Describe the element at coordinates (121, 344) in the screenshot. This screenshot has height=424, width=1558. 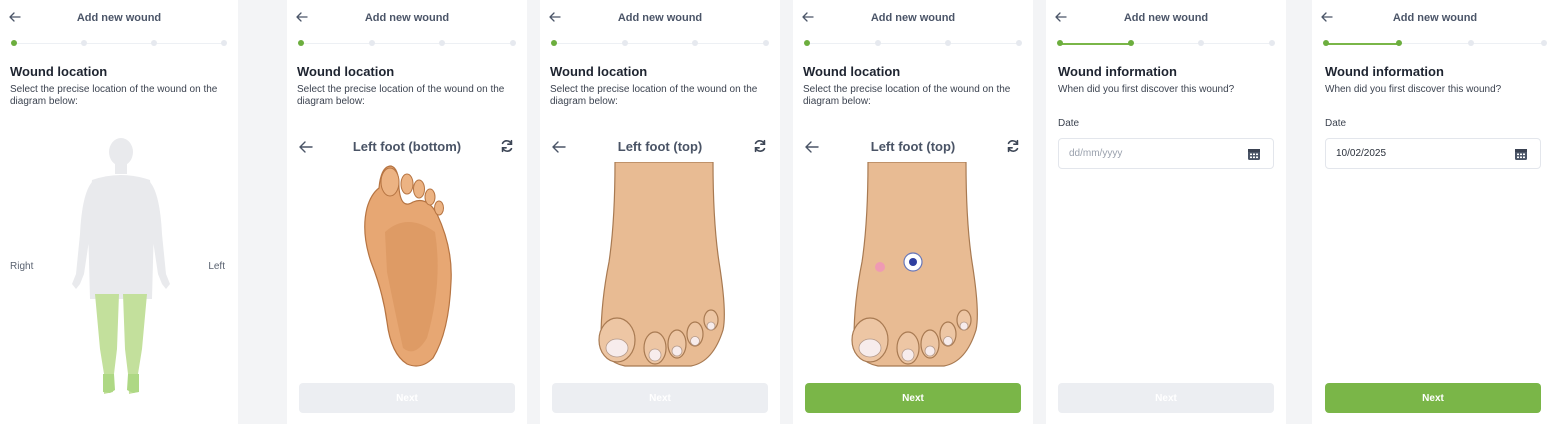
I see `legs-highlight` at that location.